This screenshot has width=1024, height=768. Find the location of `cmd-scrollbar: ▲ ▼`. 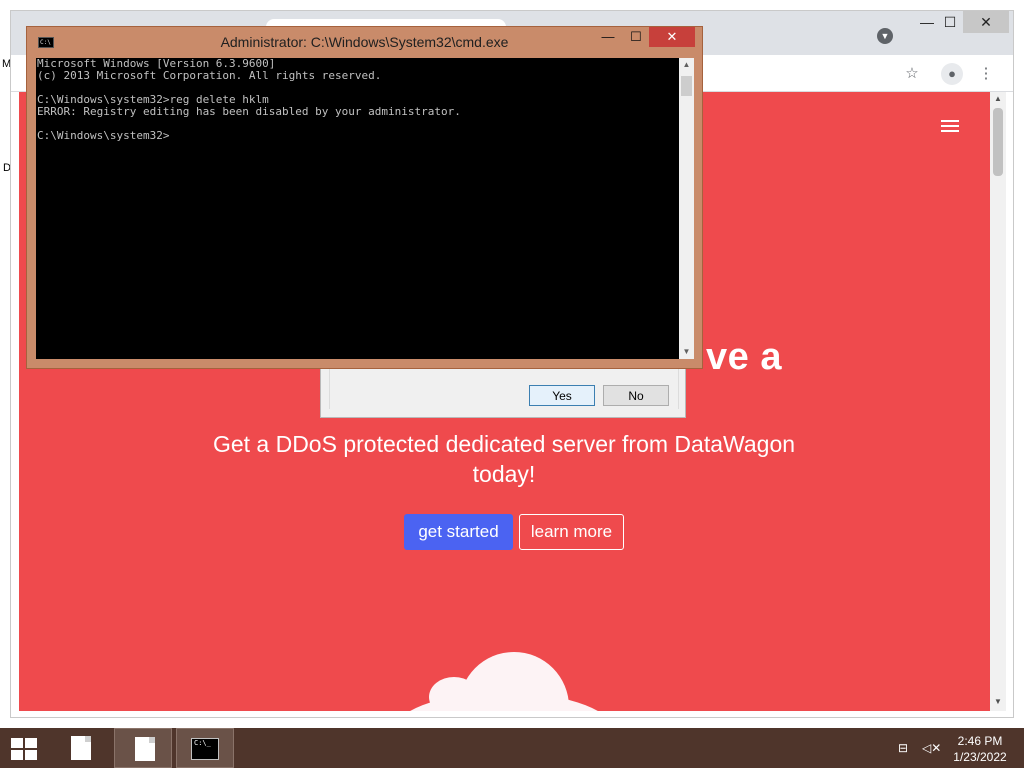

cmd-scrollbar: ▲ ▼ is located at coordinates (686, 208).